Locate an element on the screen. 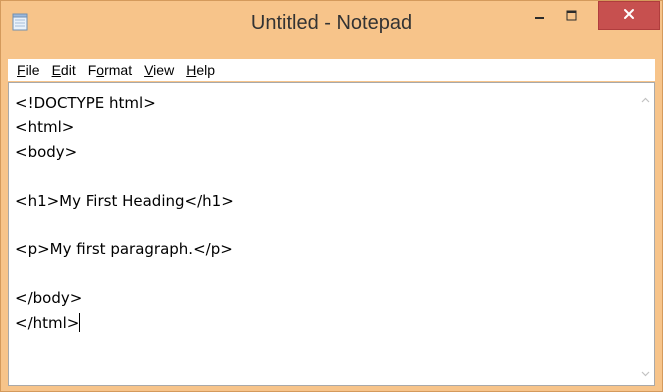 The height and width of the screenshot is (392, 663). minimize-icon is located at coordinates (540, 17).